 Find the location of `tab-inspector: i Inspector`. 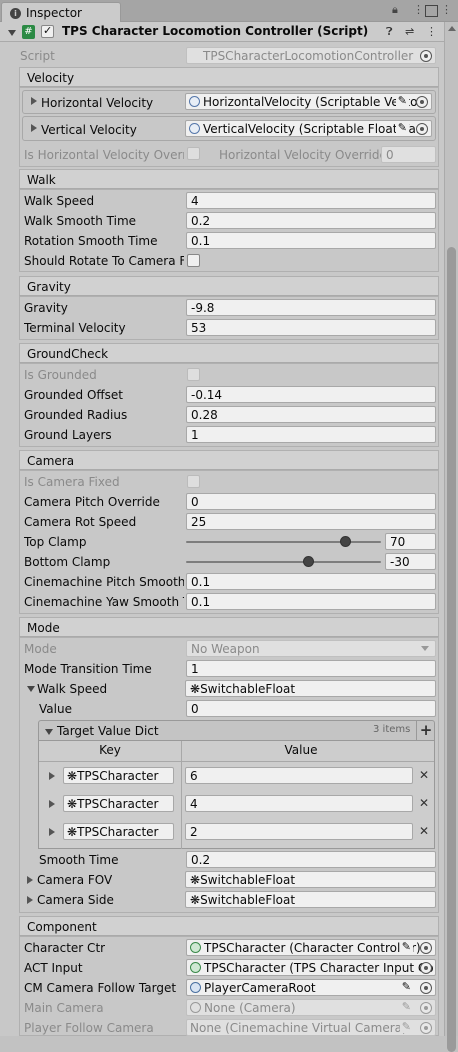

tab-inspector: i Inspector is located at coordinates (61, 12).